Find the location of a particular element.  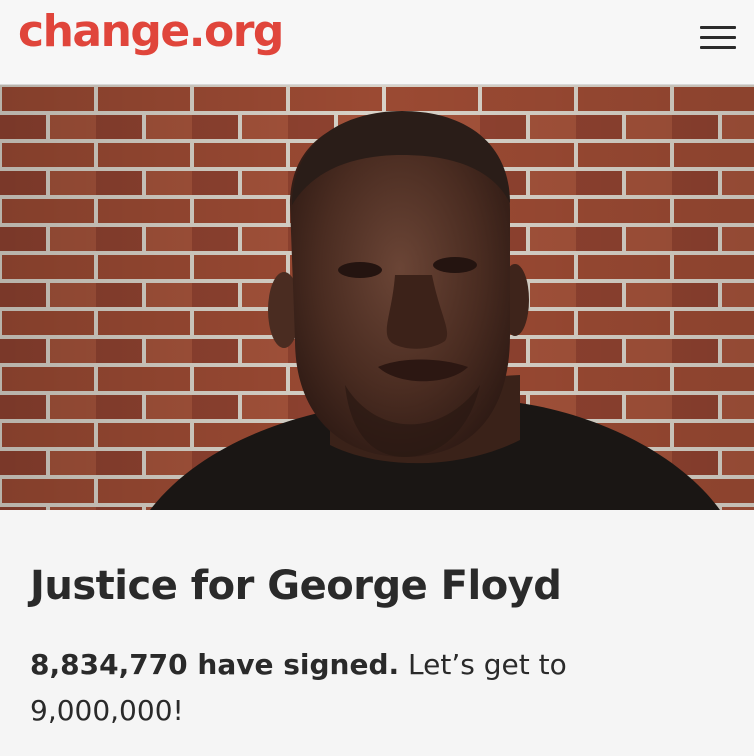

menu-bar-bottom is located at coordinates (718, 47).